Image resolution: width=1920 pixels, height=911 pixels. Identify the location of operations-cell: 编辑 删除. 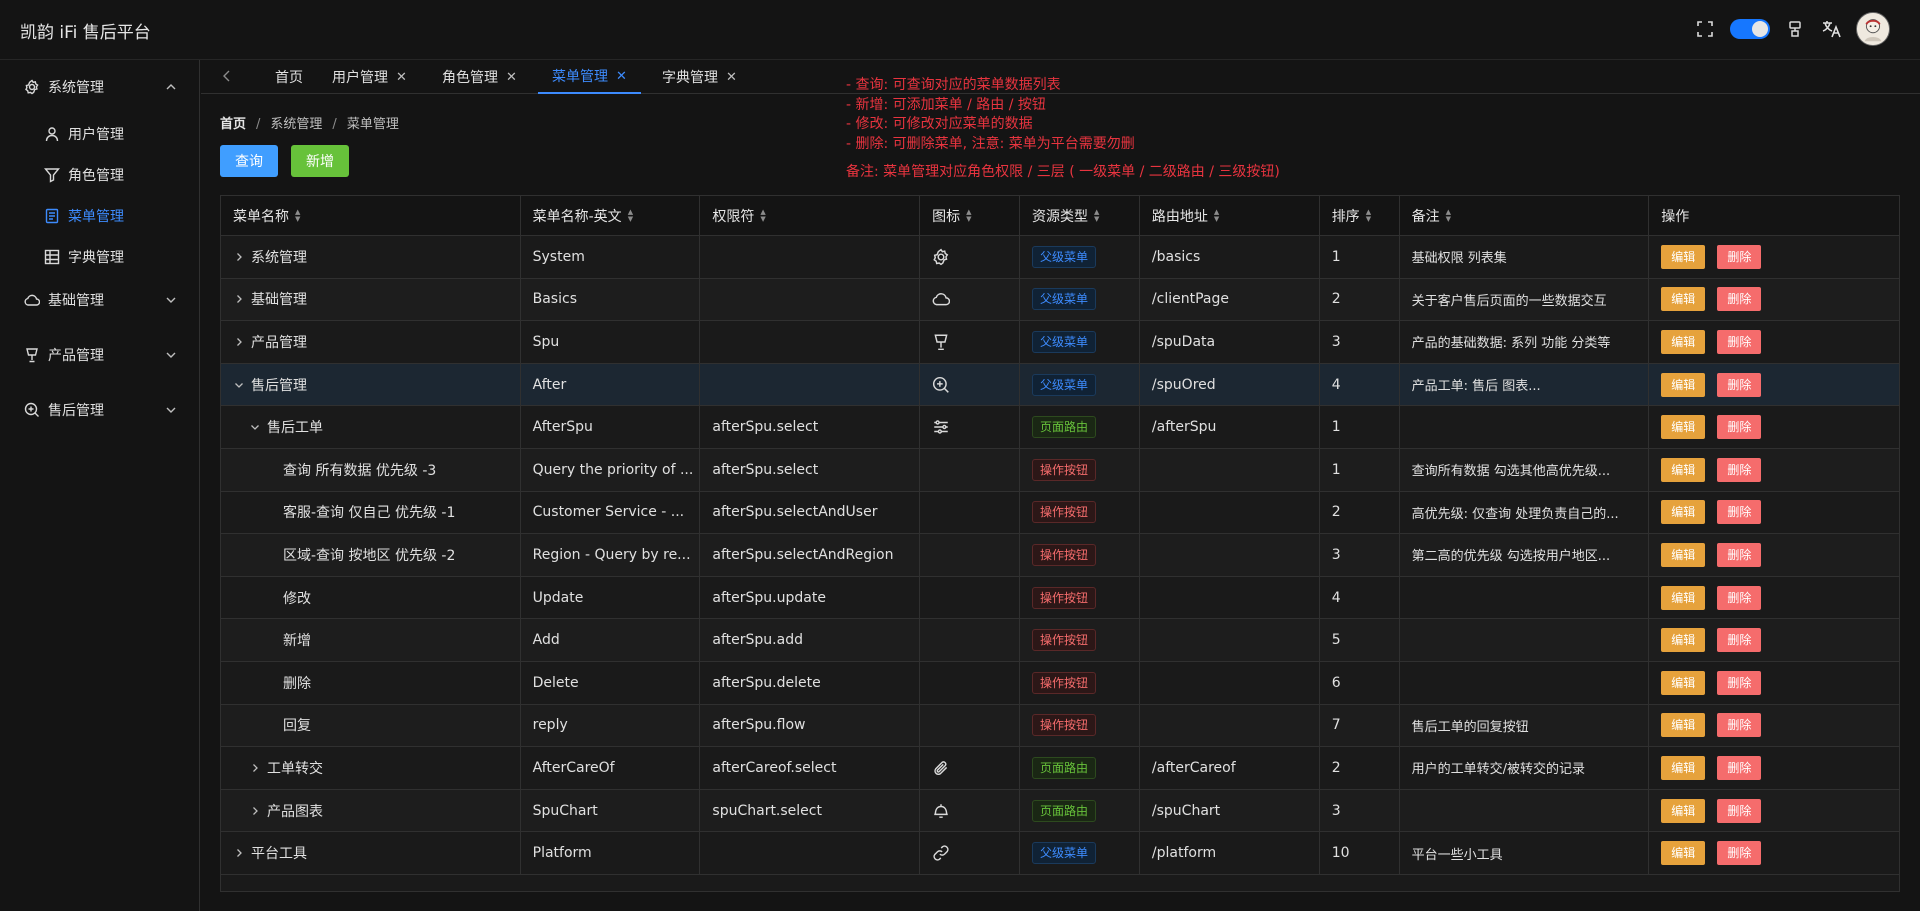
(1774, 257).